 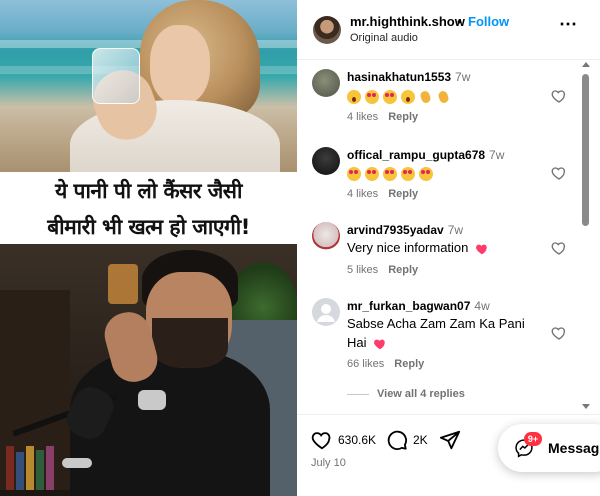 I want to click on comment-meta: 66 likes Reply, so click(x=385, y=364).